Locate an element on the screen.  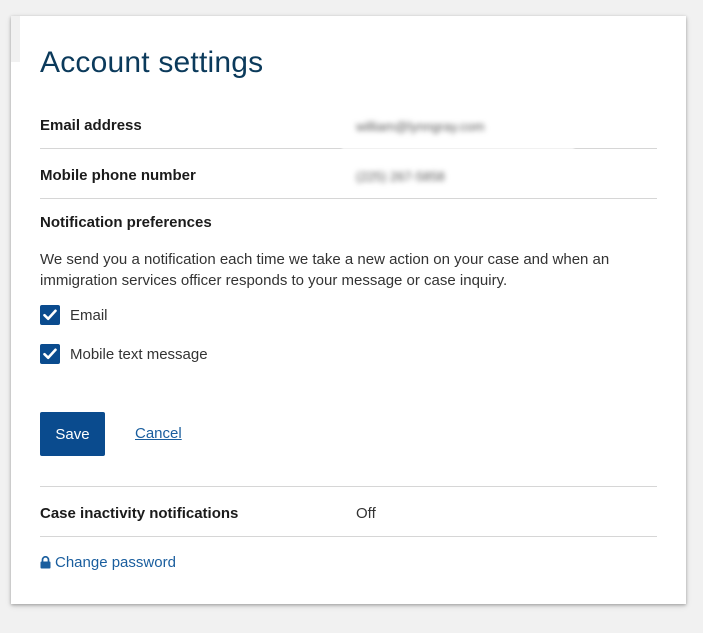
change-password-label: Change password is located at coordinates (115, 562).